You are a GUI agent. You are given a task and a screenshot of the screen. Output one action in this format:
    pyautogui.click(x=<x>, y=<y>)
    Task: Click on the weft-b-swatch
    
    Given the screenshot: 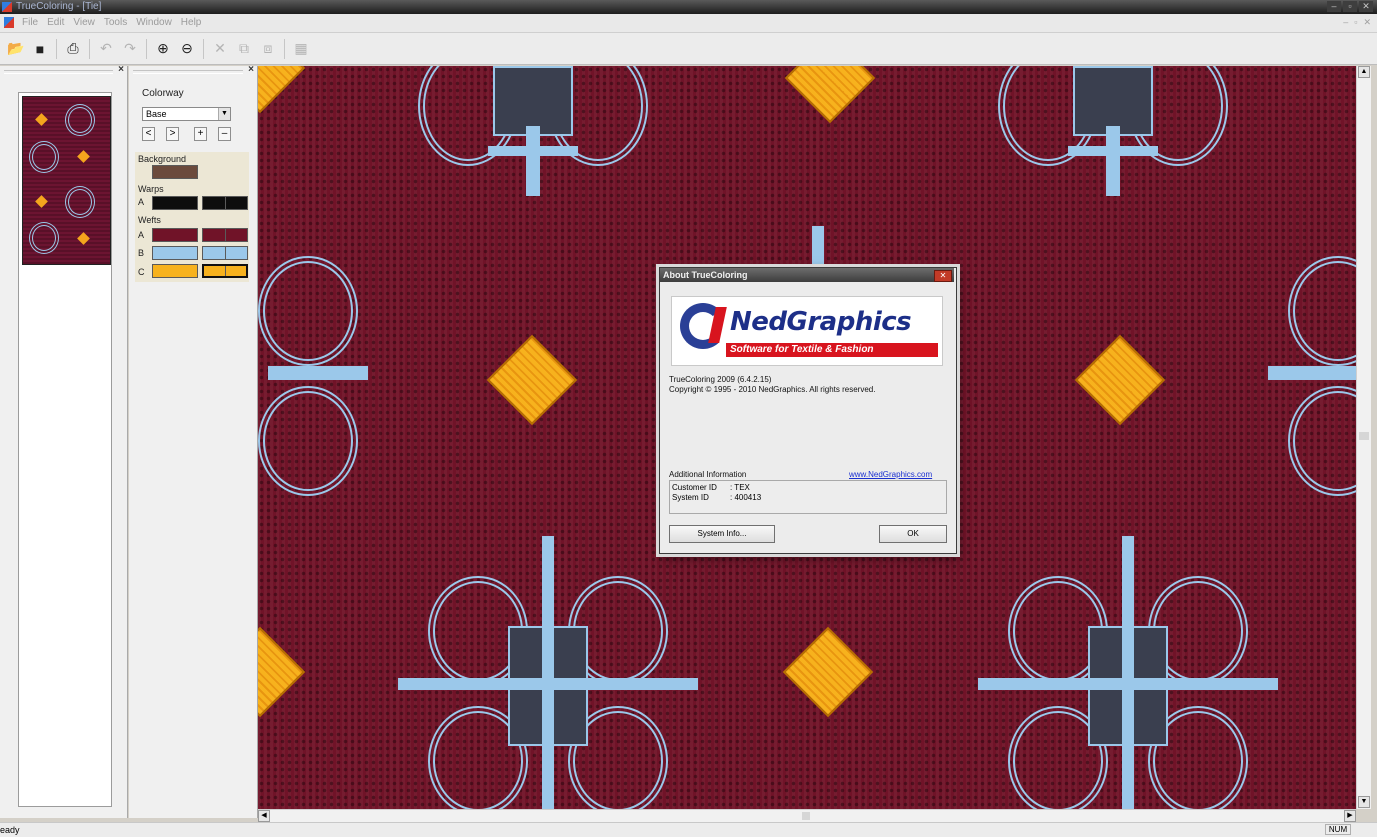 What is the action you would take?
    pyautogui.click(x=175, y=253)
    